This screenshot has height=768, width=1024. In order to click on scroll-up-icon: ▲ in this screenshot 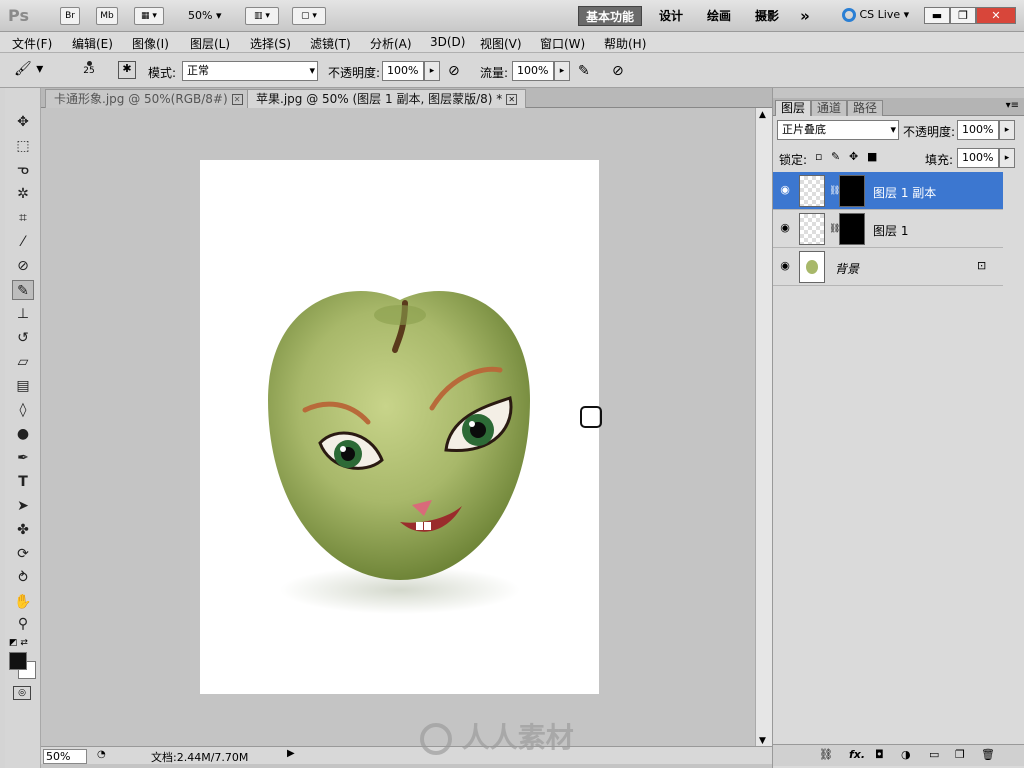, I will do `click(762, 115)`.